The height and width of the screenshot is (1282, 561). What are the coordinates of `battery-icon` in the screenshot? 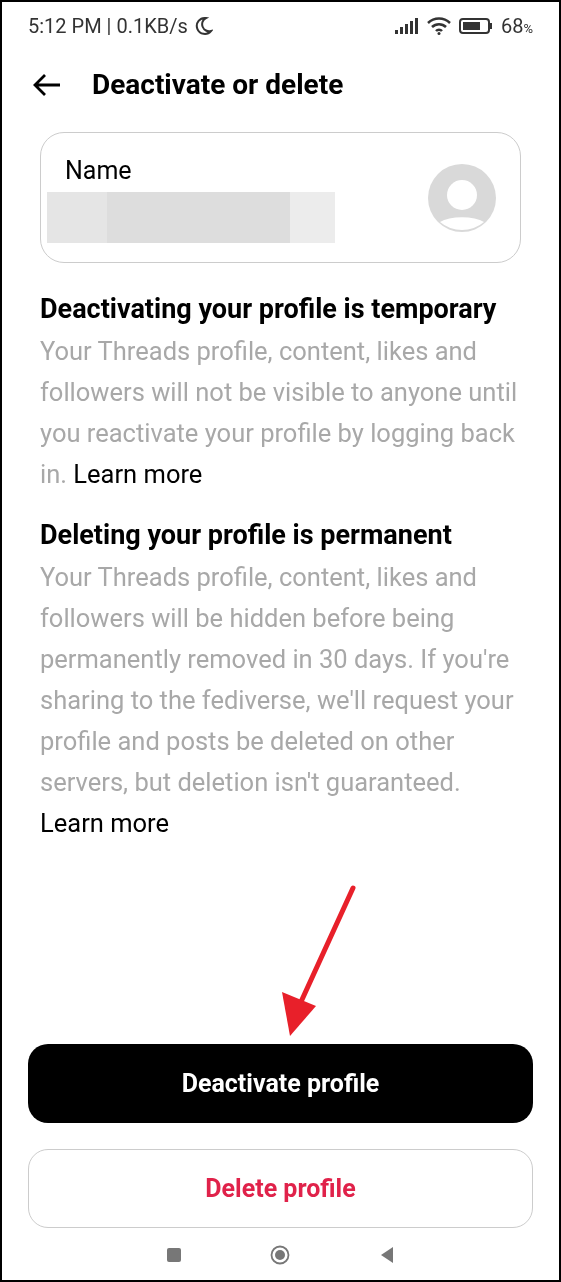 It's located at (476, 26).